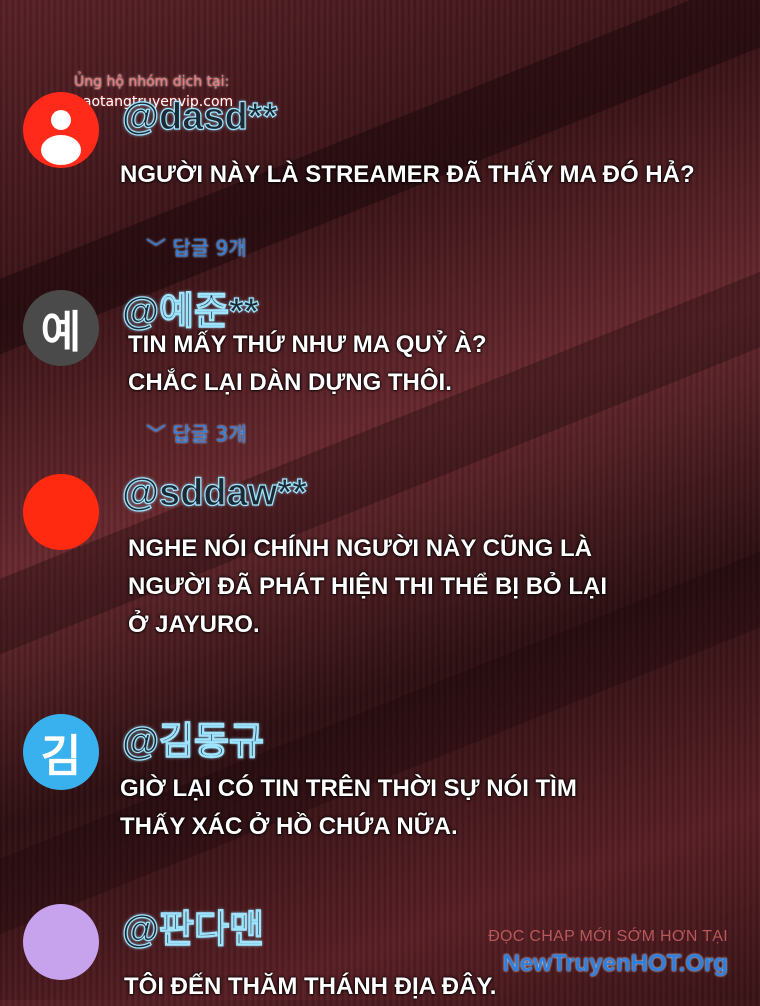  What do you see at coordinates (61, 752) in the screenshot?
I see `avatar: 김` at bounding box center [61, 752].